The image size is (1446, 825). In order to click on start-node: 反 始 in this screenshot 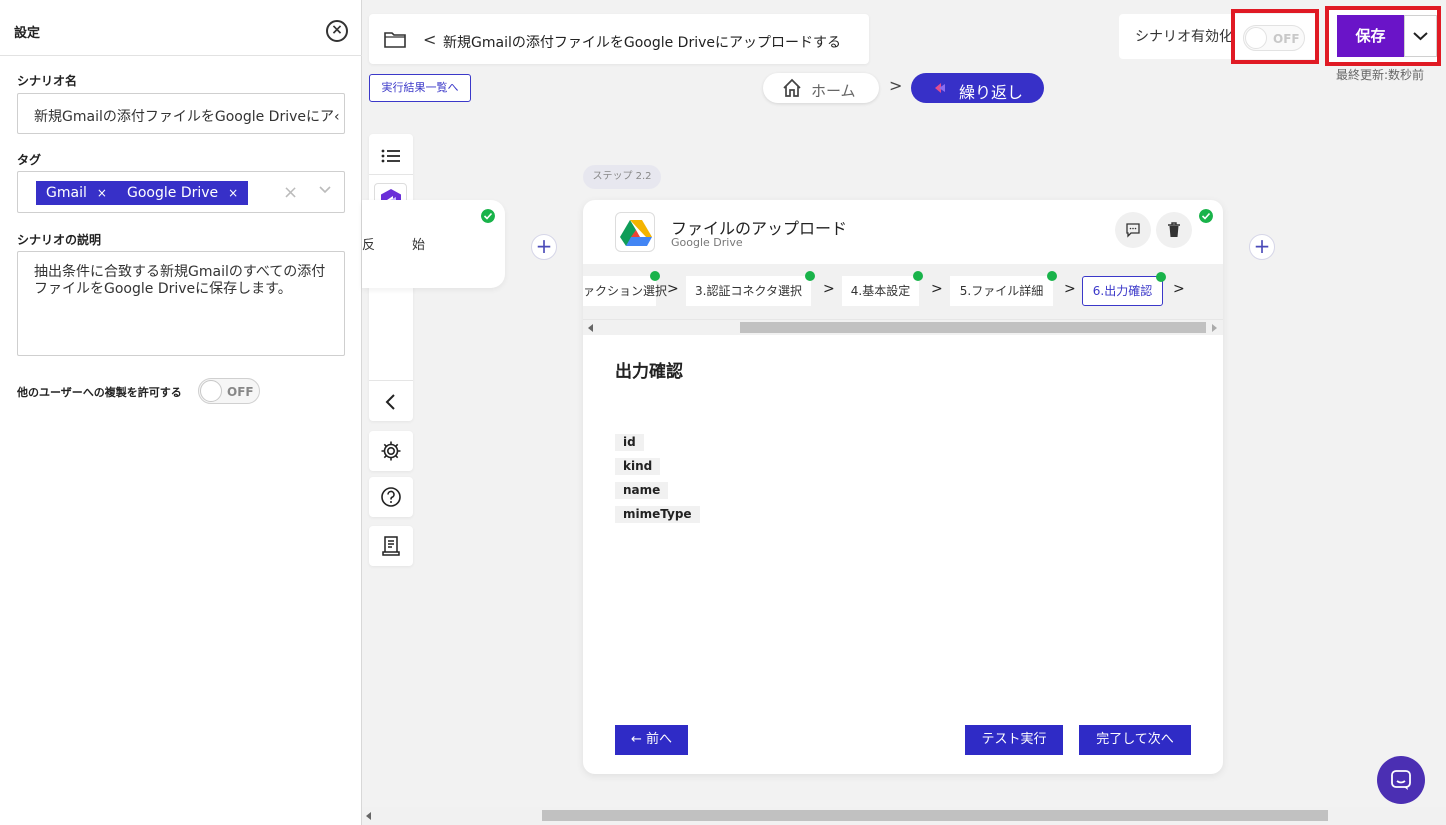, I will do `click(433, 244)`.